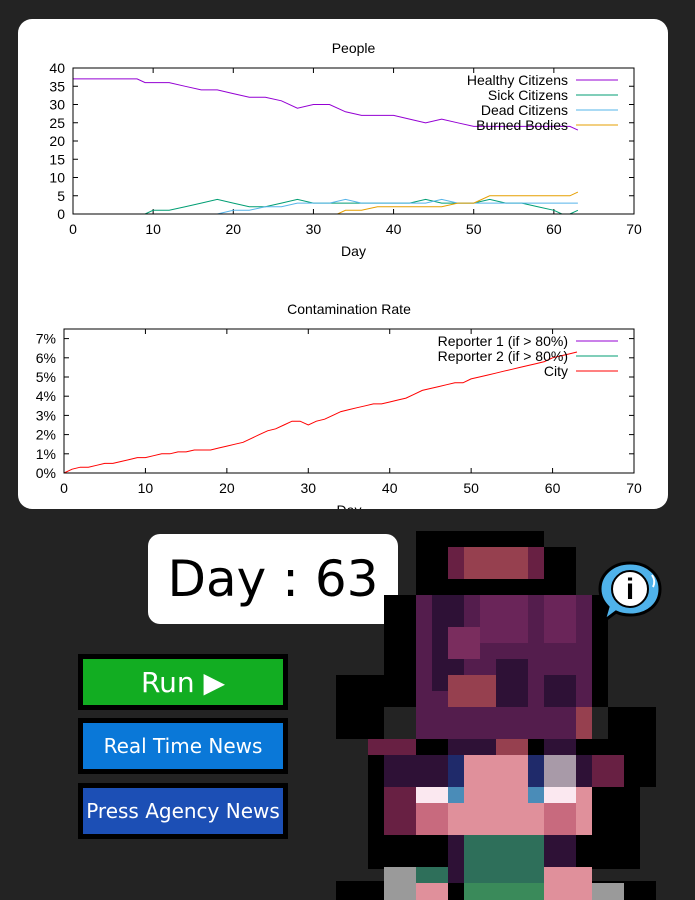 The image size is (695, 900). Describe the element at coordinates (57, 159) in the screenshot. I see `y-tick-label: 15` at that location.